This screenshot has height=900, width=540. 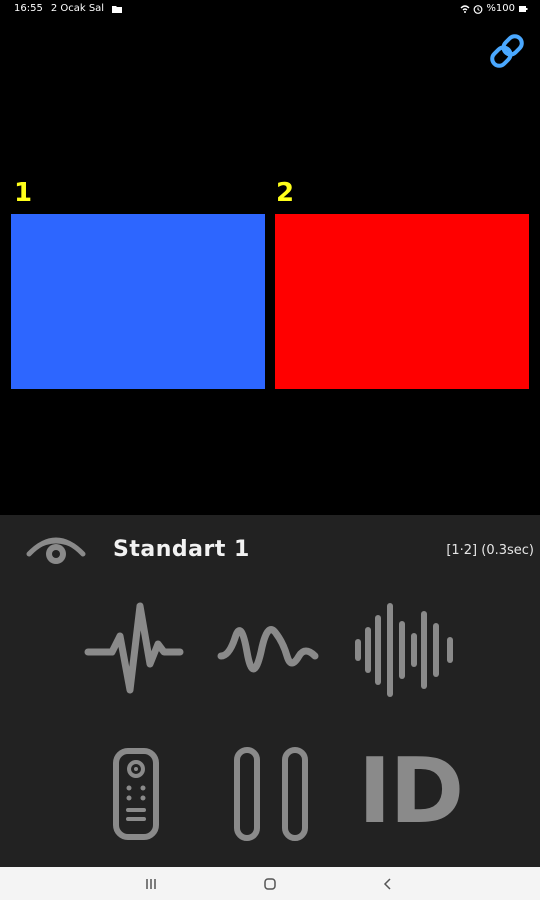 I want to click on status-bar: 16:55 2 Ocak Sal %100, so click(x=270, y=10).